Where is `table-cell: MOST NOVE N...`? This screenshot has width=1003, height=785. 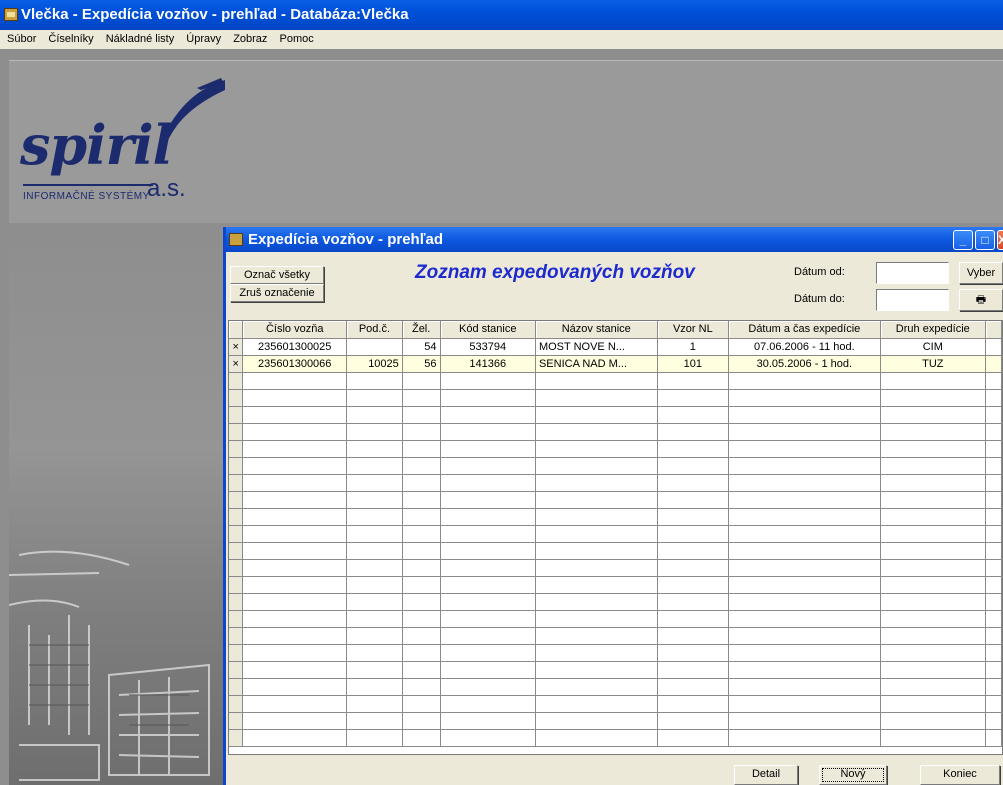 table-cell: MOST NOVE N... is located at coordinates (596, 347).